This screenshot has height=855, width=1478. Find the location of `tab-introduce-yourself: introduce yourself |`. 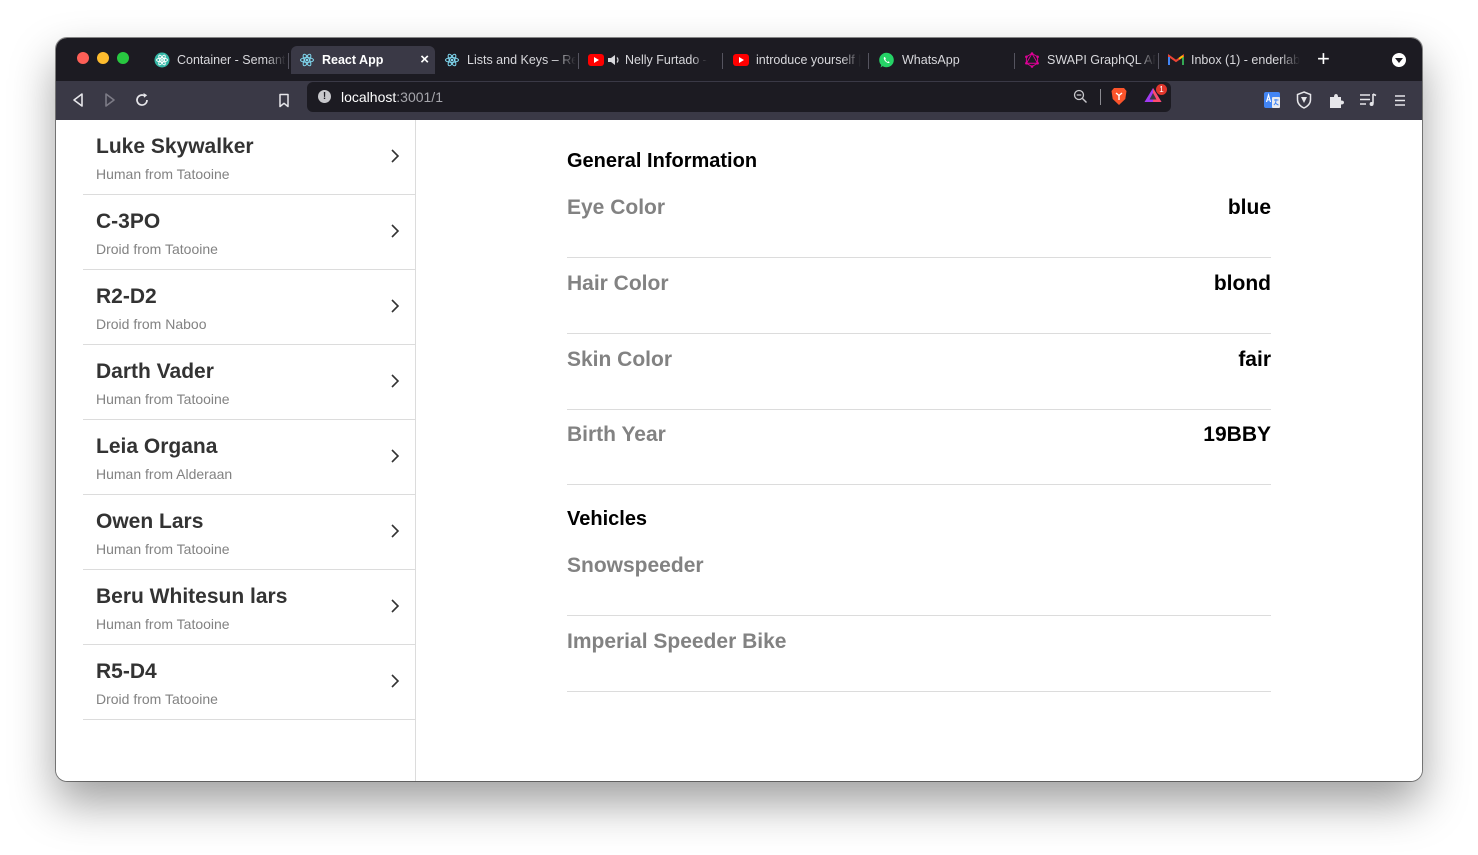

tab-introduce-yourself: introduce yourself | is located at coordinates (796, 60).